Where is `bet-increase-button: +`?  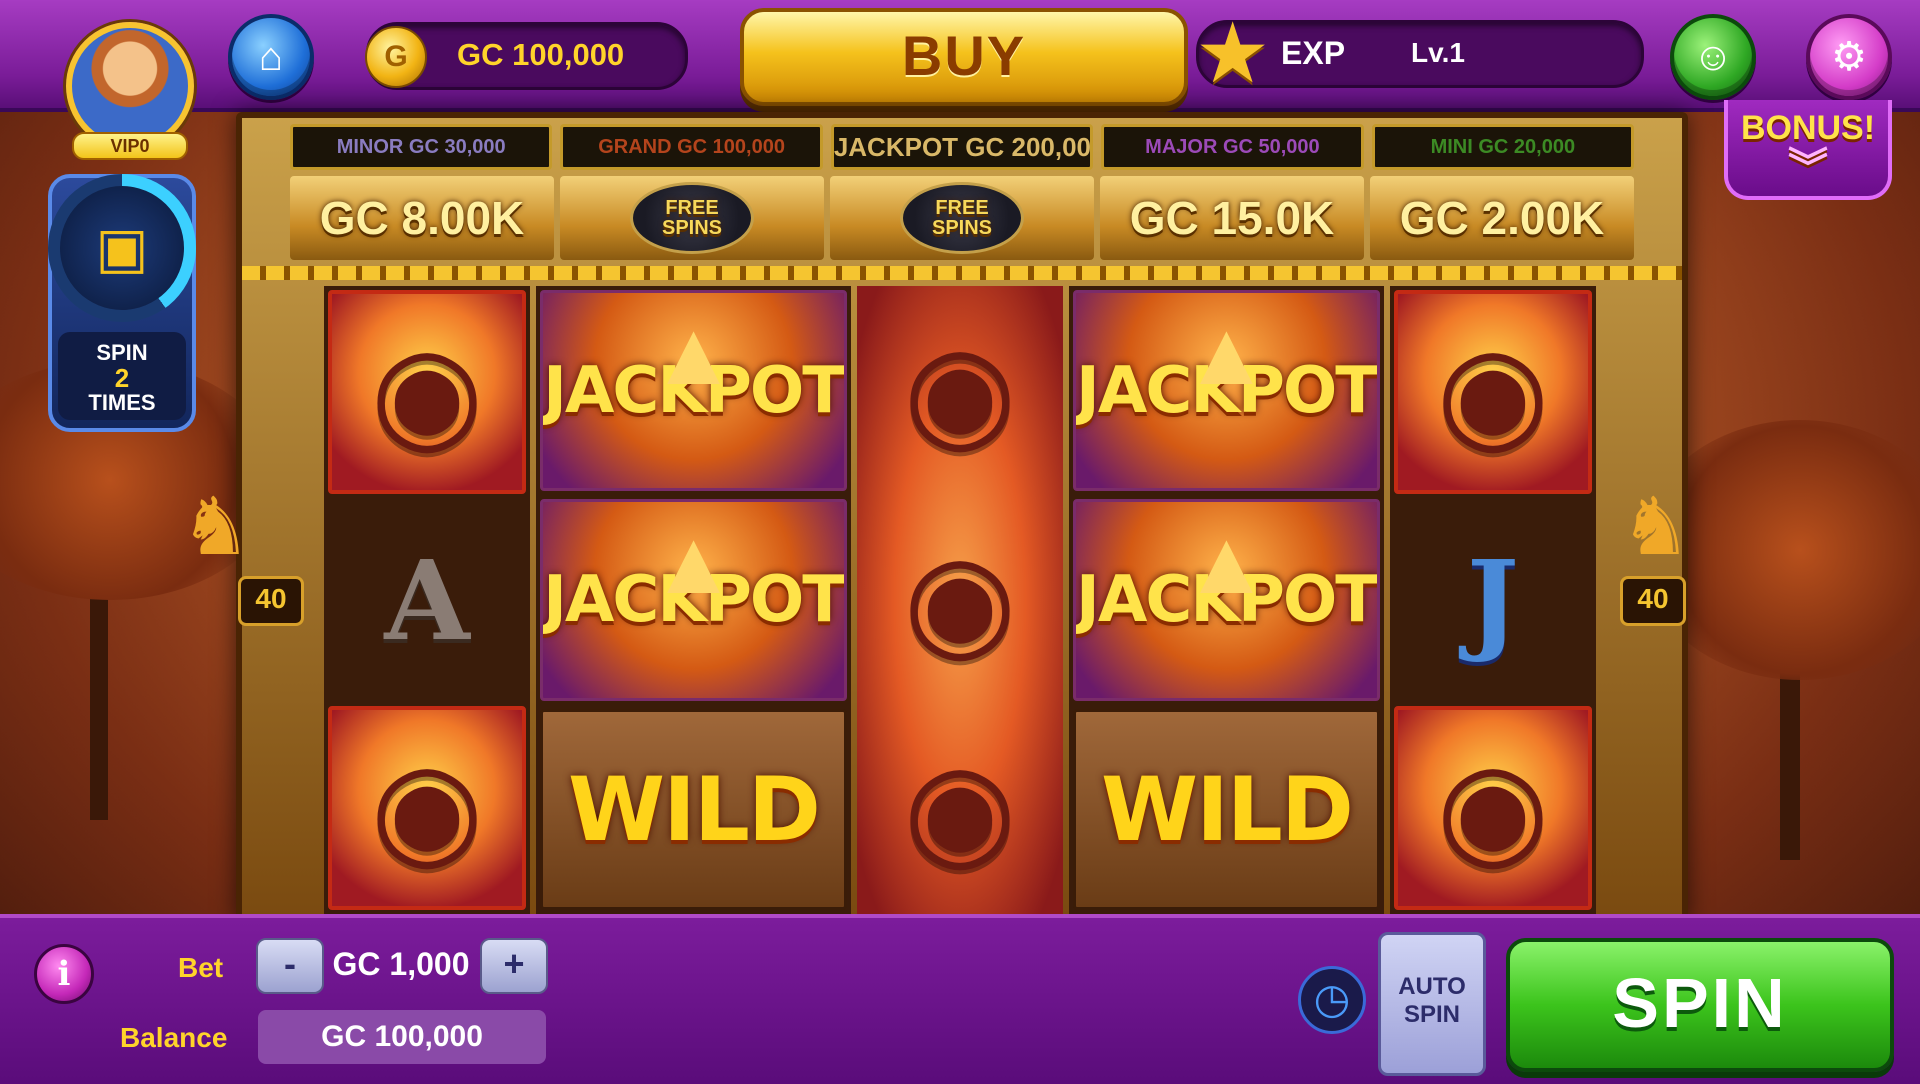 bet-increase-button: + is located at coordinates (514, 966).